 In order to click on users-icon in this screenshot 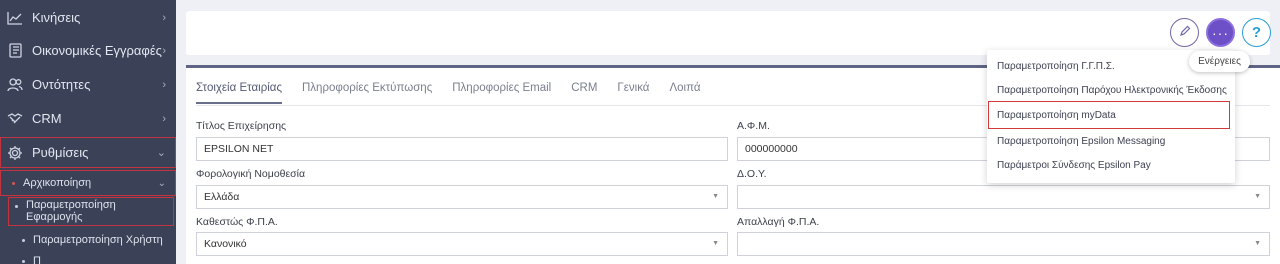, I will do `click(15, 85)`.